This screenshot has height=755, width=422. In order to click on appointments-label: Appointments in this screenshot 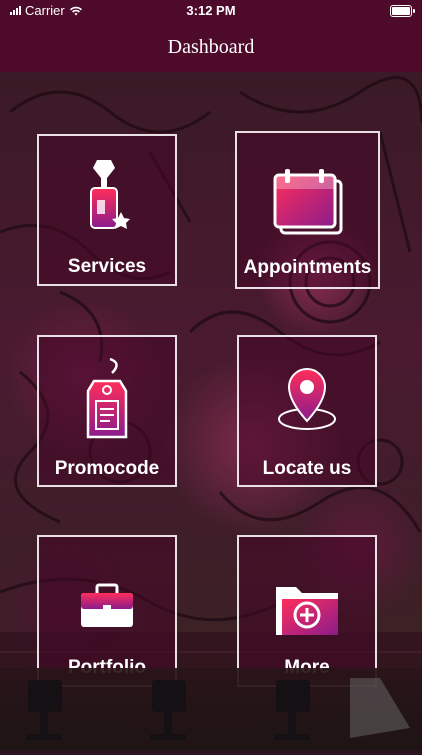, I will do `click(307, 267)`.